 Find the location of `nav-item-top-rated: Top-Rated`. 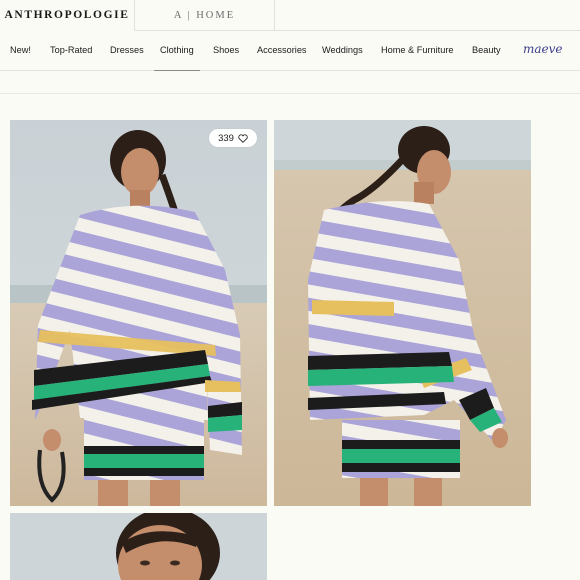

nav-item-top-rated: Top-Rated is located at coordinates (71, 51).